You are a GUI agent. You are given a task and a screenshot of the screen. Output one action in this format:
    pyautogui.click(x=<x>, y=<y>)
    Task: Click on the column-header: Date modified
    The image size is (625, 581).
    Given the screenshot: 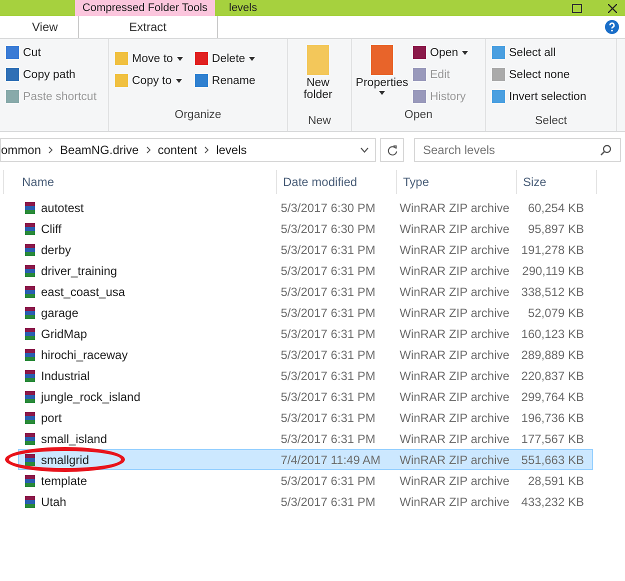 What is the action you would take?
    pyautogui.click(x=337, y=182)
    